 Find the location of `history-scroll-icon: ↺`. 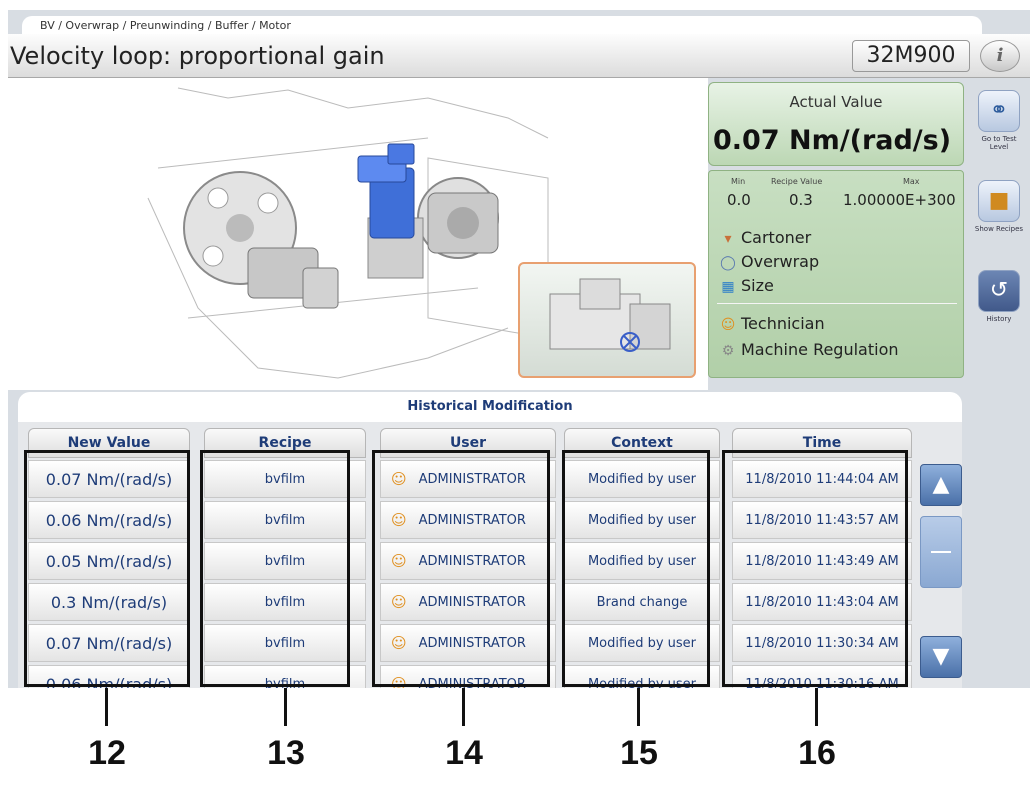

history-scroll-icon: ↺ is located at coordinates (999, 291).